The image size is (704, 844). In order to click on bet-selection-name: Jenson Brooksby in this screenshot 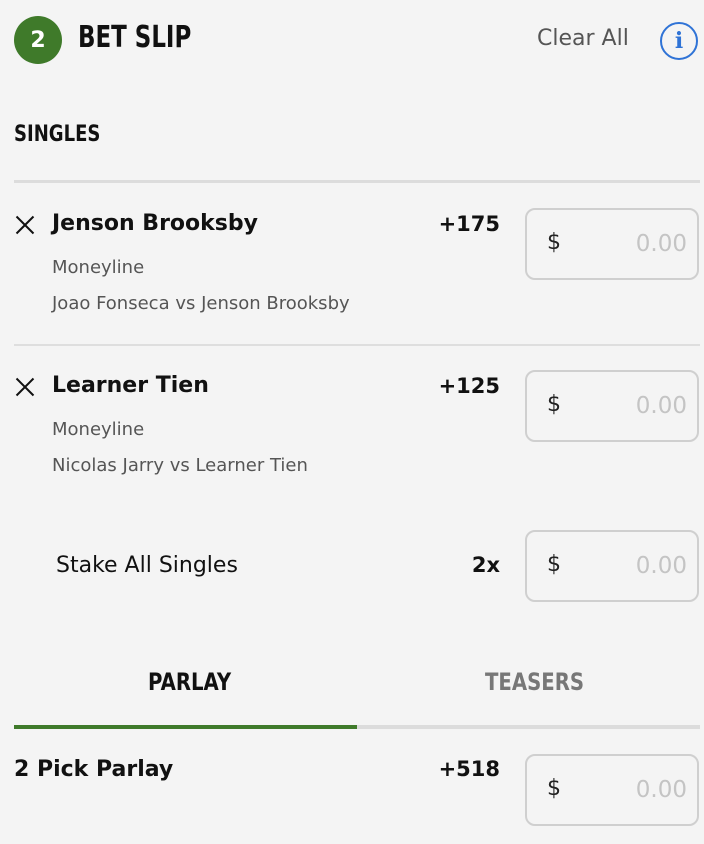, I will do `click(155, 223)`.